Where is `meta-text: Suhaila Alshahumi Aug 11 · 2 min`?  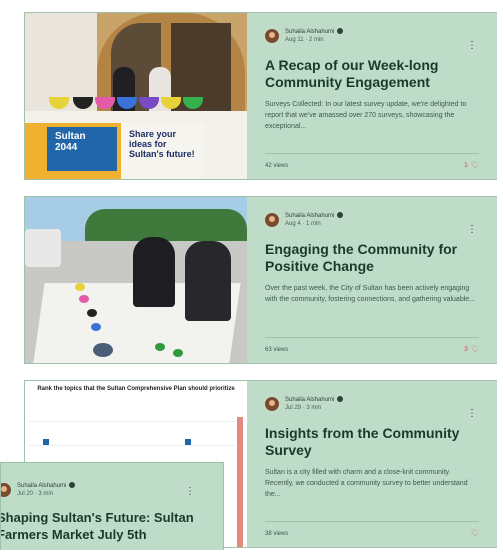 meta-text: Suhaila Alshahumi Aug 11 · 2 min is located at coordinates (314, 36).